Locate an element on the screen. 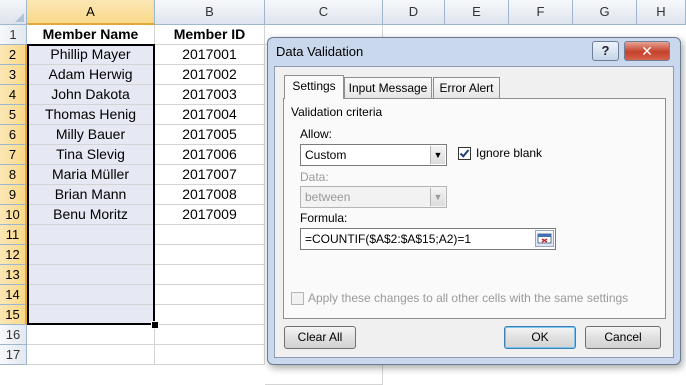  column-header-a: A is located at coordinates (91, 12).